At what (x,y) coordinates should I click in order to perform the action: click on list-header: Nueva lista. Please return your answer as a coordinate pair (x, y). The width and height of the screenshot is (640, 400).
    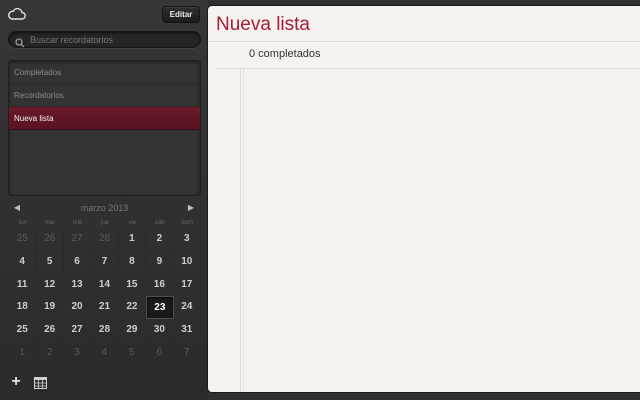
    Looking at the image, I should click on (424, 24).